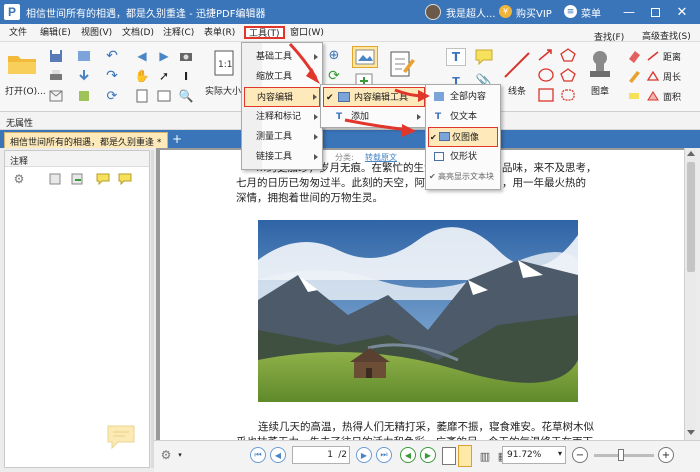 The height and width of the screenshot is (472, 700). I want to click on refresh-icon: ⟳, so click(334, 76).